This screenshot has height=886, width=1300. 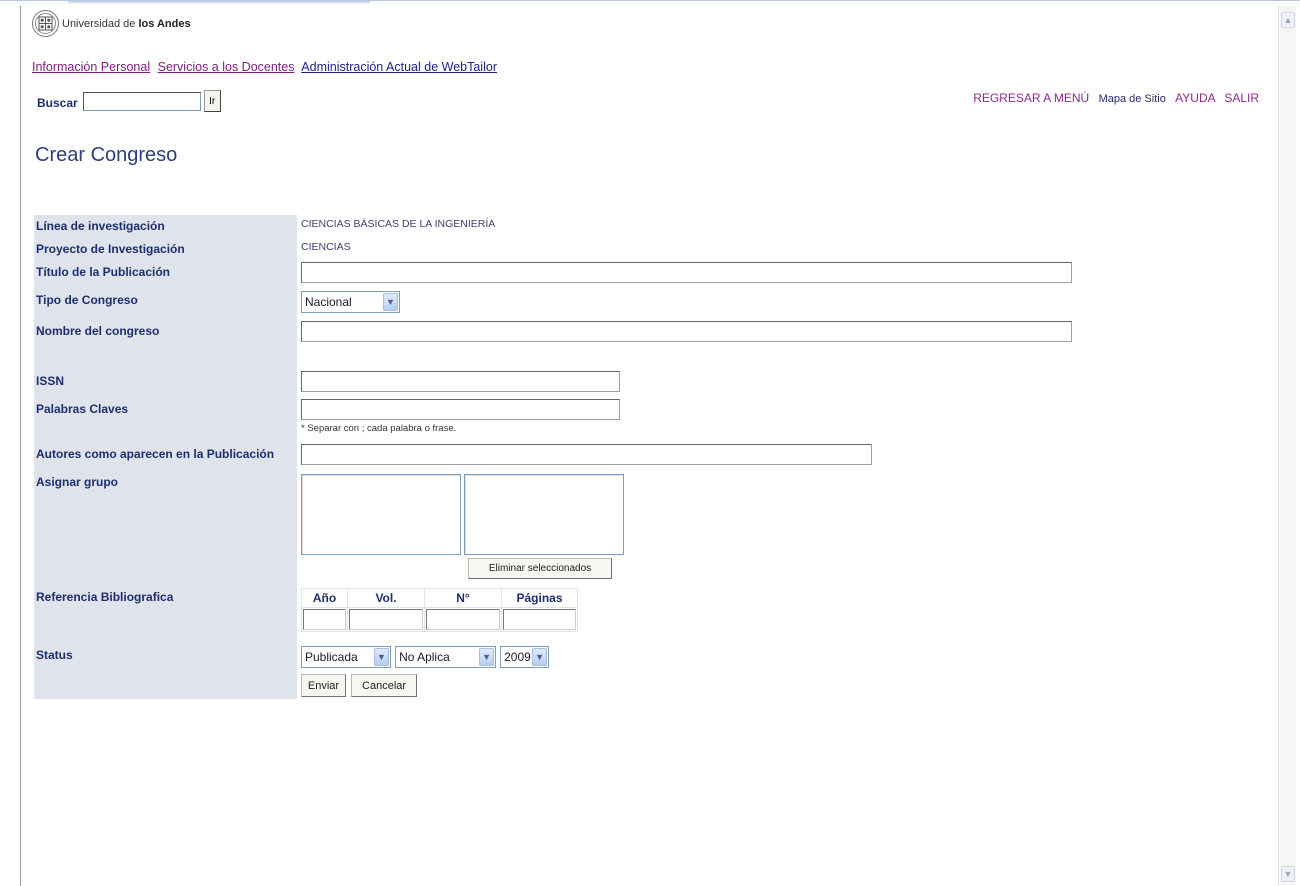 I want to click on browser-top-edge, so click(x=650, y=2).